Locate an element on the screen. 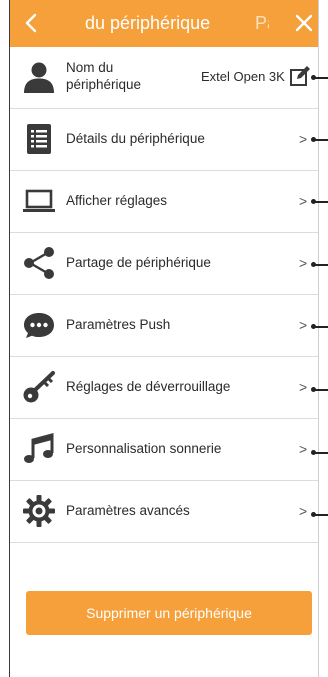 The width and height of the screenshot is (328, 677). delete-device-button: Supprimer un périphérique is located at coordinates (169, 613).